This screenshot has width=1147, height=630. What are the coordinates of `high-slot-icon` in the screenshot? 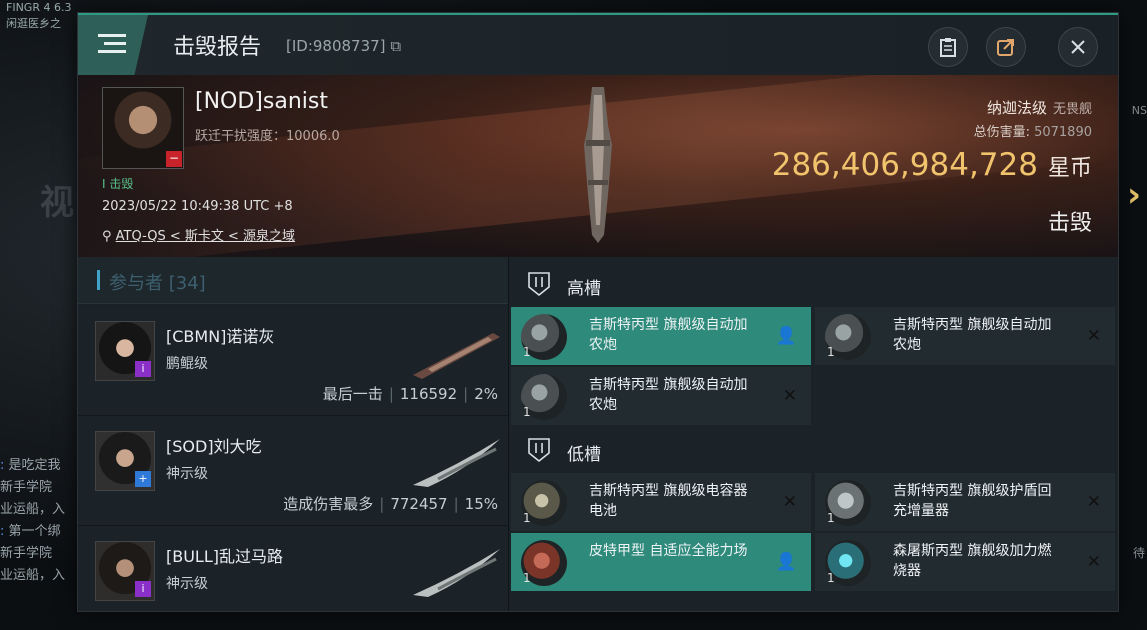 It's located at (539, 284).